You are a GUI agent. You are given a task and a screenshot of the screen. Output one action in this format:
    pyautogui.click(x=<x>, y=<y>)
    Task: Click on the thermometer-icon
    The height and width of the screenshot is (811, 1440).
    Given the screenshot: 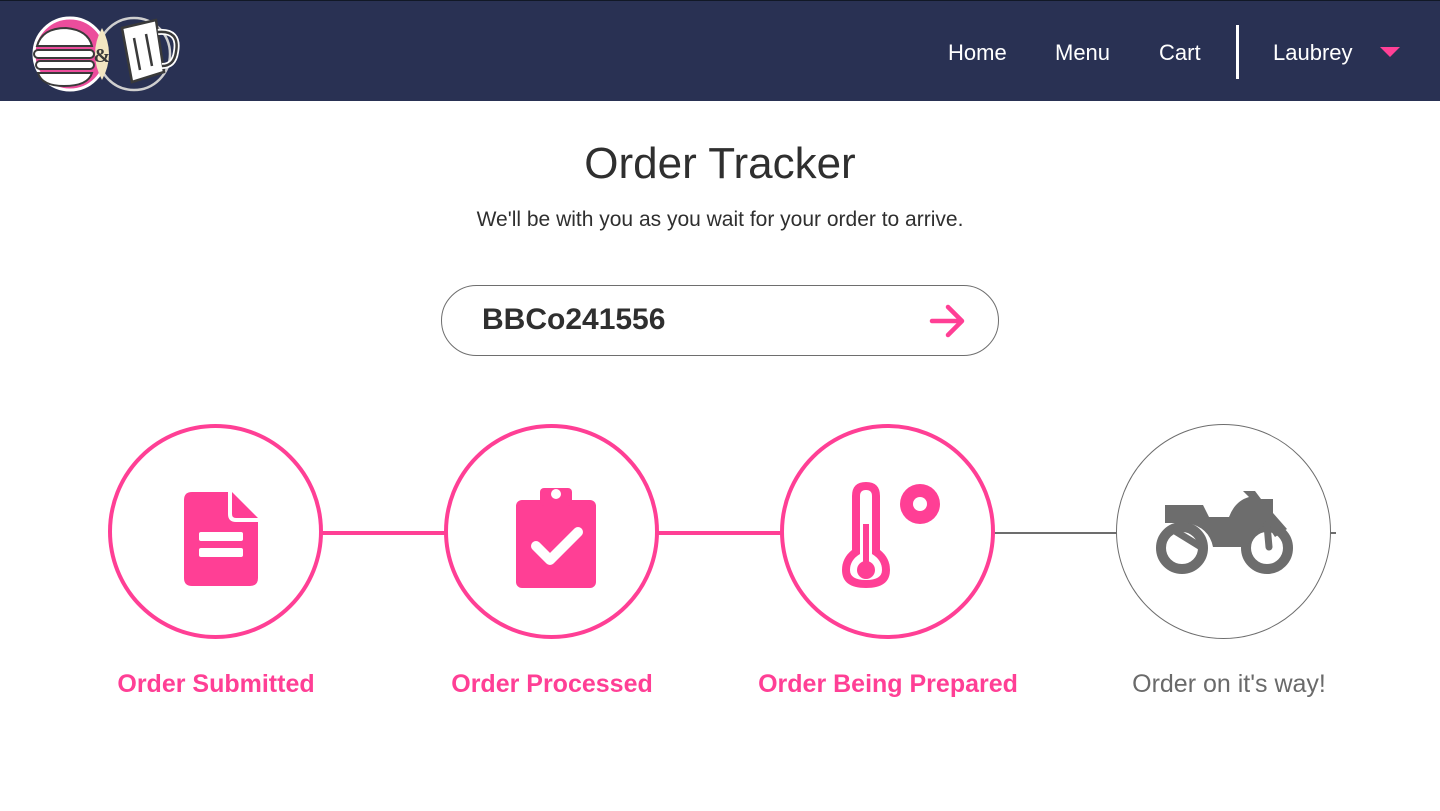 What is the action you would take?
    pyautogui.click(x=891, y=535)
    